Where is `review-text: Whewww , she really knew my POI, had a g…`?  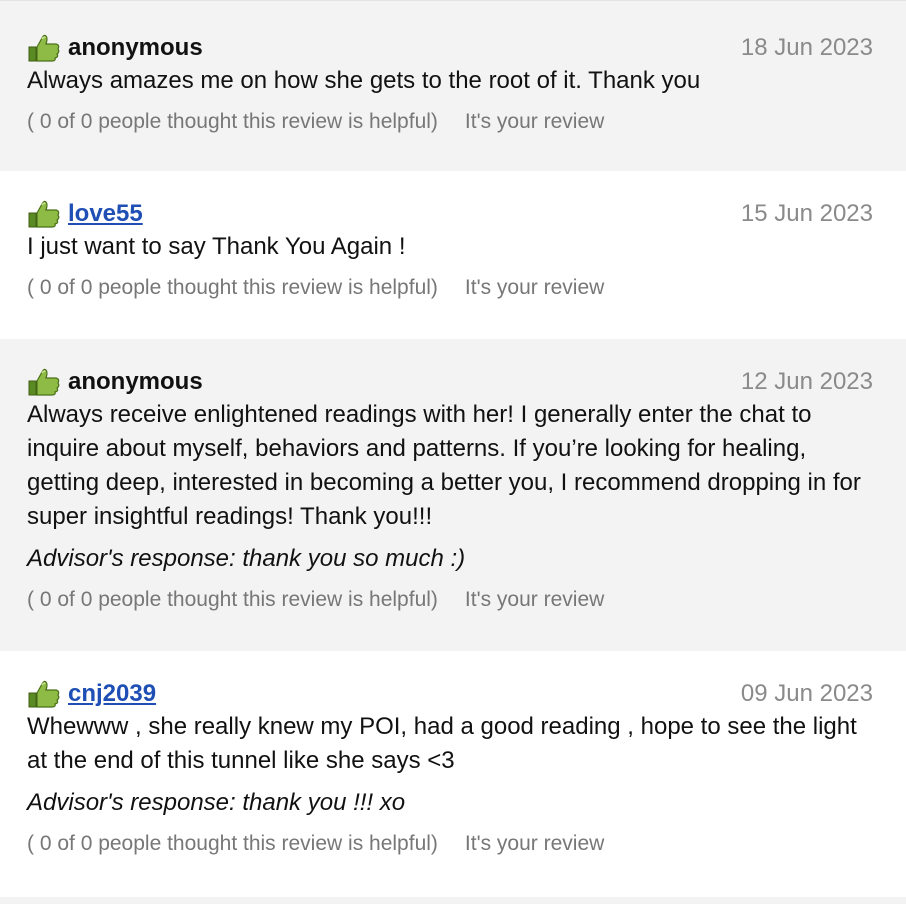
review-text: Whewww , she really knew my POI, had a g… is located at coordinates (442, 743).